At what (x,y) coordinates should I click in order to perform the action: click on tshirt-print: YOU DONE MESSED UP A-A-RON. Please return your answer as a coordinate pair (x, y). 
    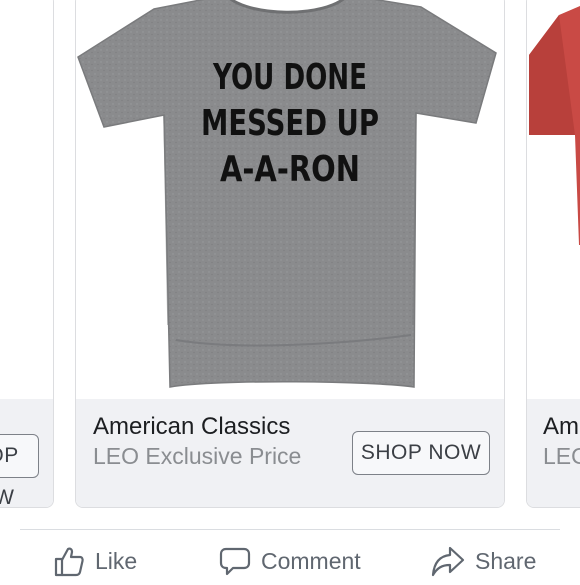
    Looking at the image, I should click on (290, 123).